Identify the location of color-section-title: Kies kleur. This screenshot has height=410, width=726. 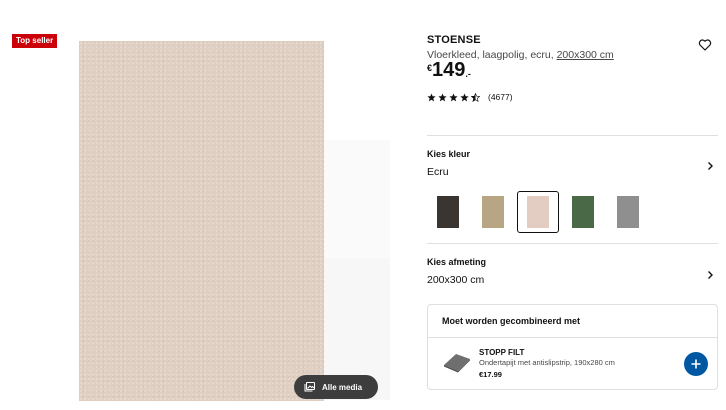
(449, 154).